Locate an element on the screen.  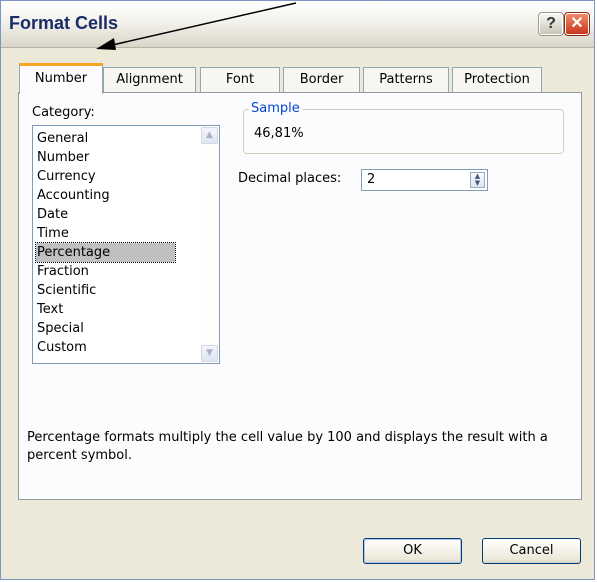
sample-group: Sample 46,81% is located at coordinates (403, 127).